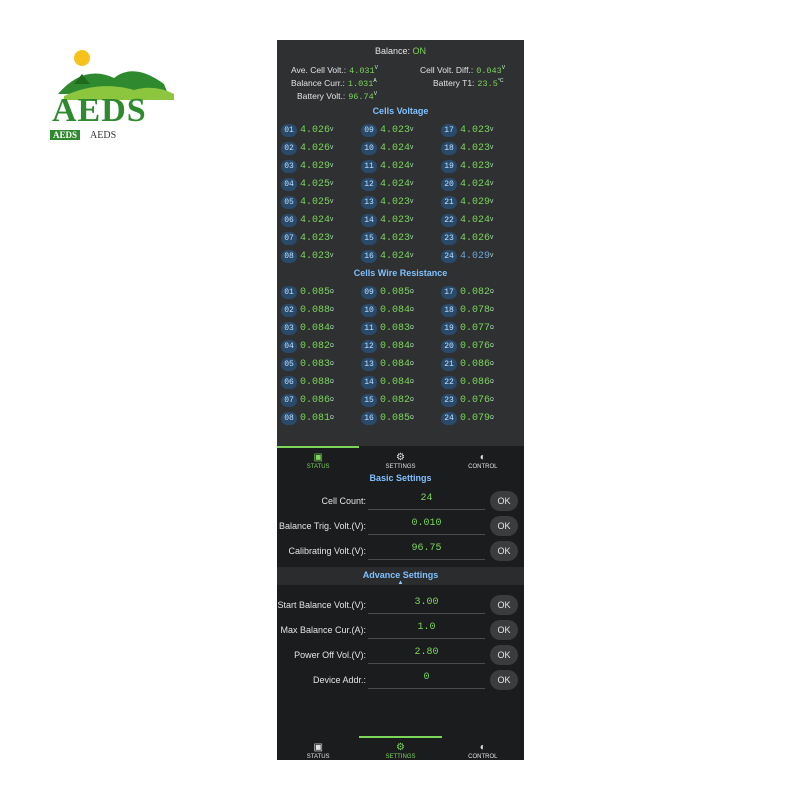 The height and width of the screenshot is (800, 800). Describe the element at coordinates (343, 501) in the screenshot. I see `basic-setting-label: Cell Count:` at that location.